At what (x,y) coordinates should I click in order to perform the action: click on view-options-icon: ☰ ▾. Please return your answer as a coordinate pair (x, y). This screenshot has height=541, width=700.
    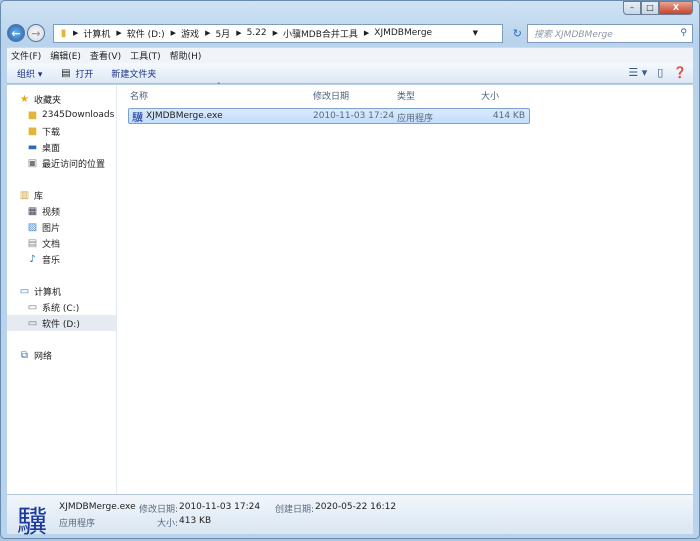
    Looking at the image, I should click on (637, 72).